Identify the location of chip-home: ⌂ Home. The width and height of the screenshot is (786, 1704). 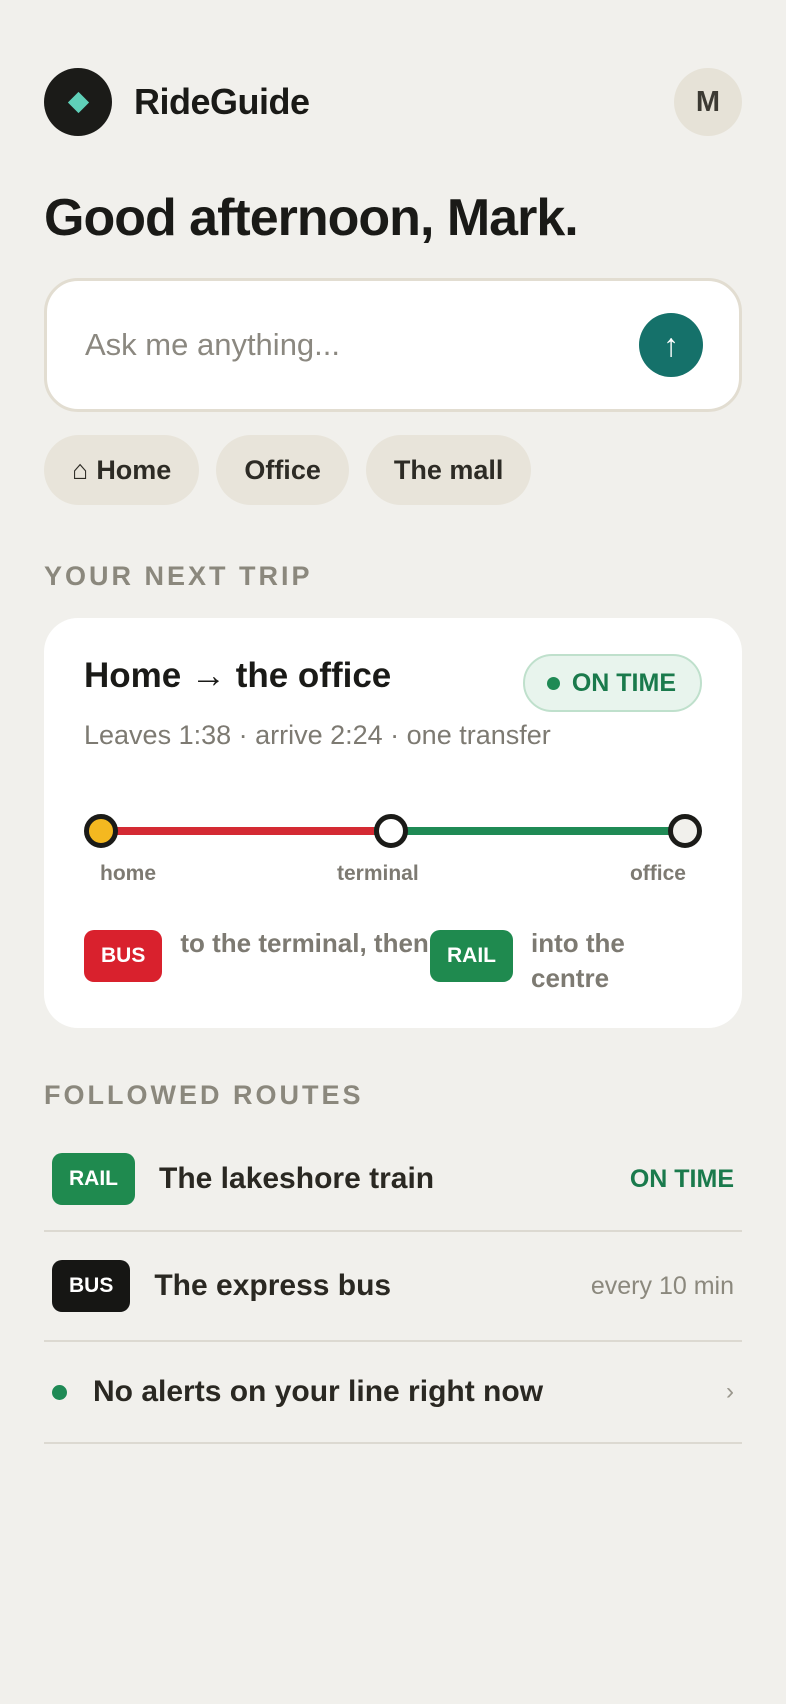
(122, 470).